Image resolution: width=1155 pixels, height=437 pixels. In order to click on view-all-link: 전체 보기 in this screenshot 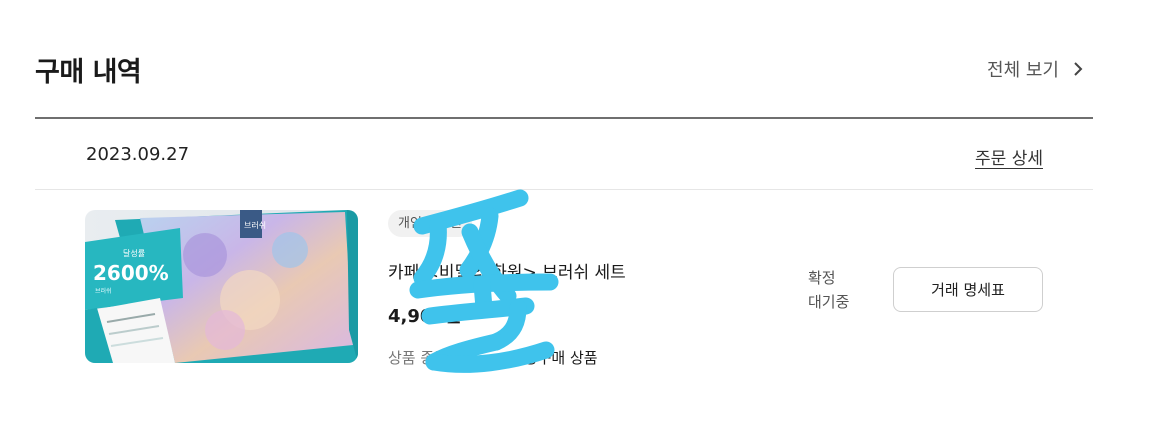, I will do `click(1036, 69)`.